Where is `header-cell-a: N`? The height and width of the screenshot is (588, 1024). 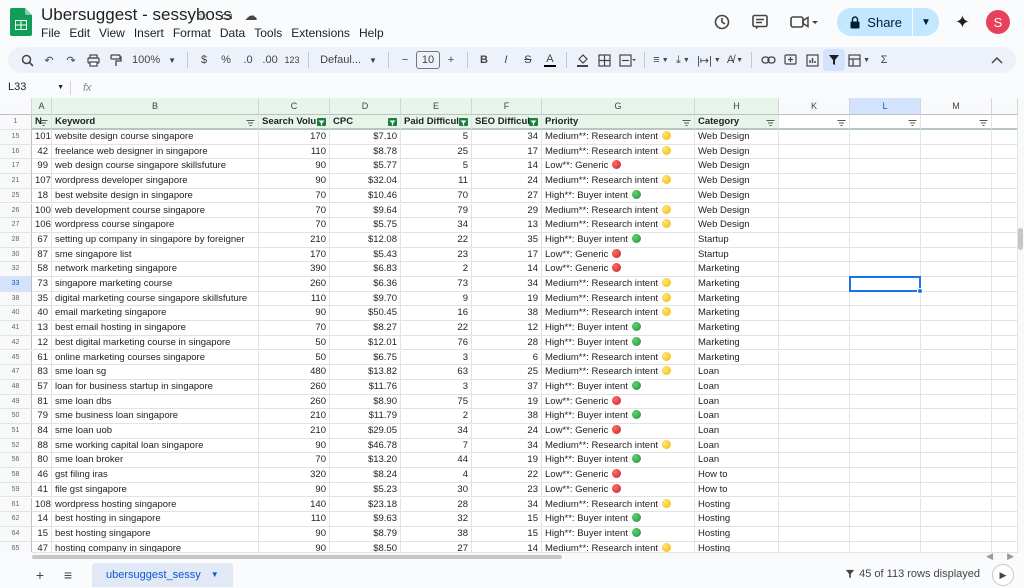 header-cell-a: N is located at coordinates (42, 122).